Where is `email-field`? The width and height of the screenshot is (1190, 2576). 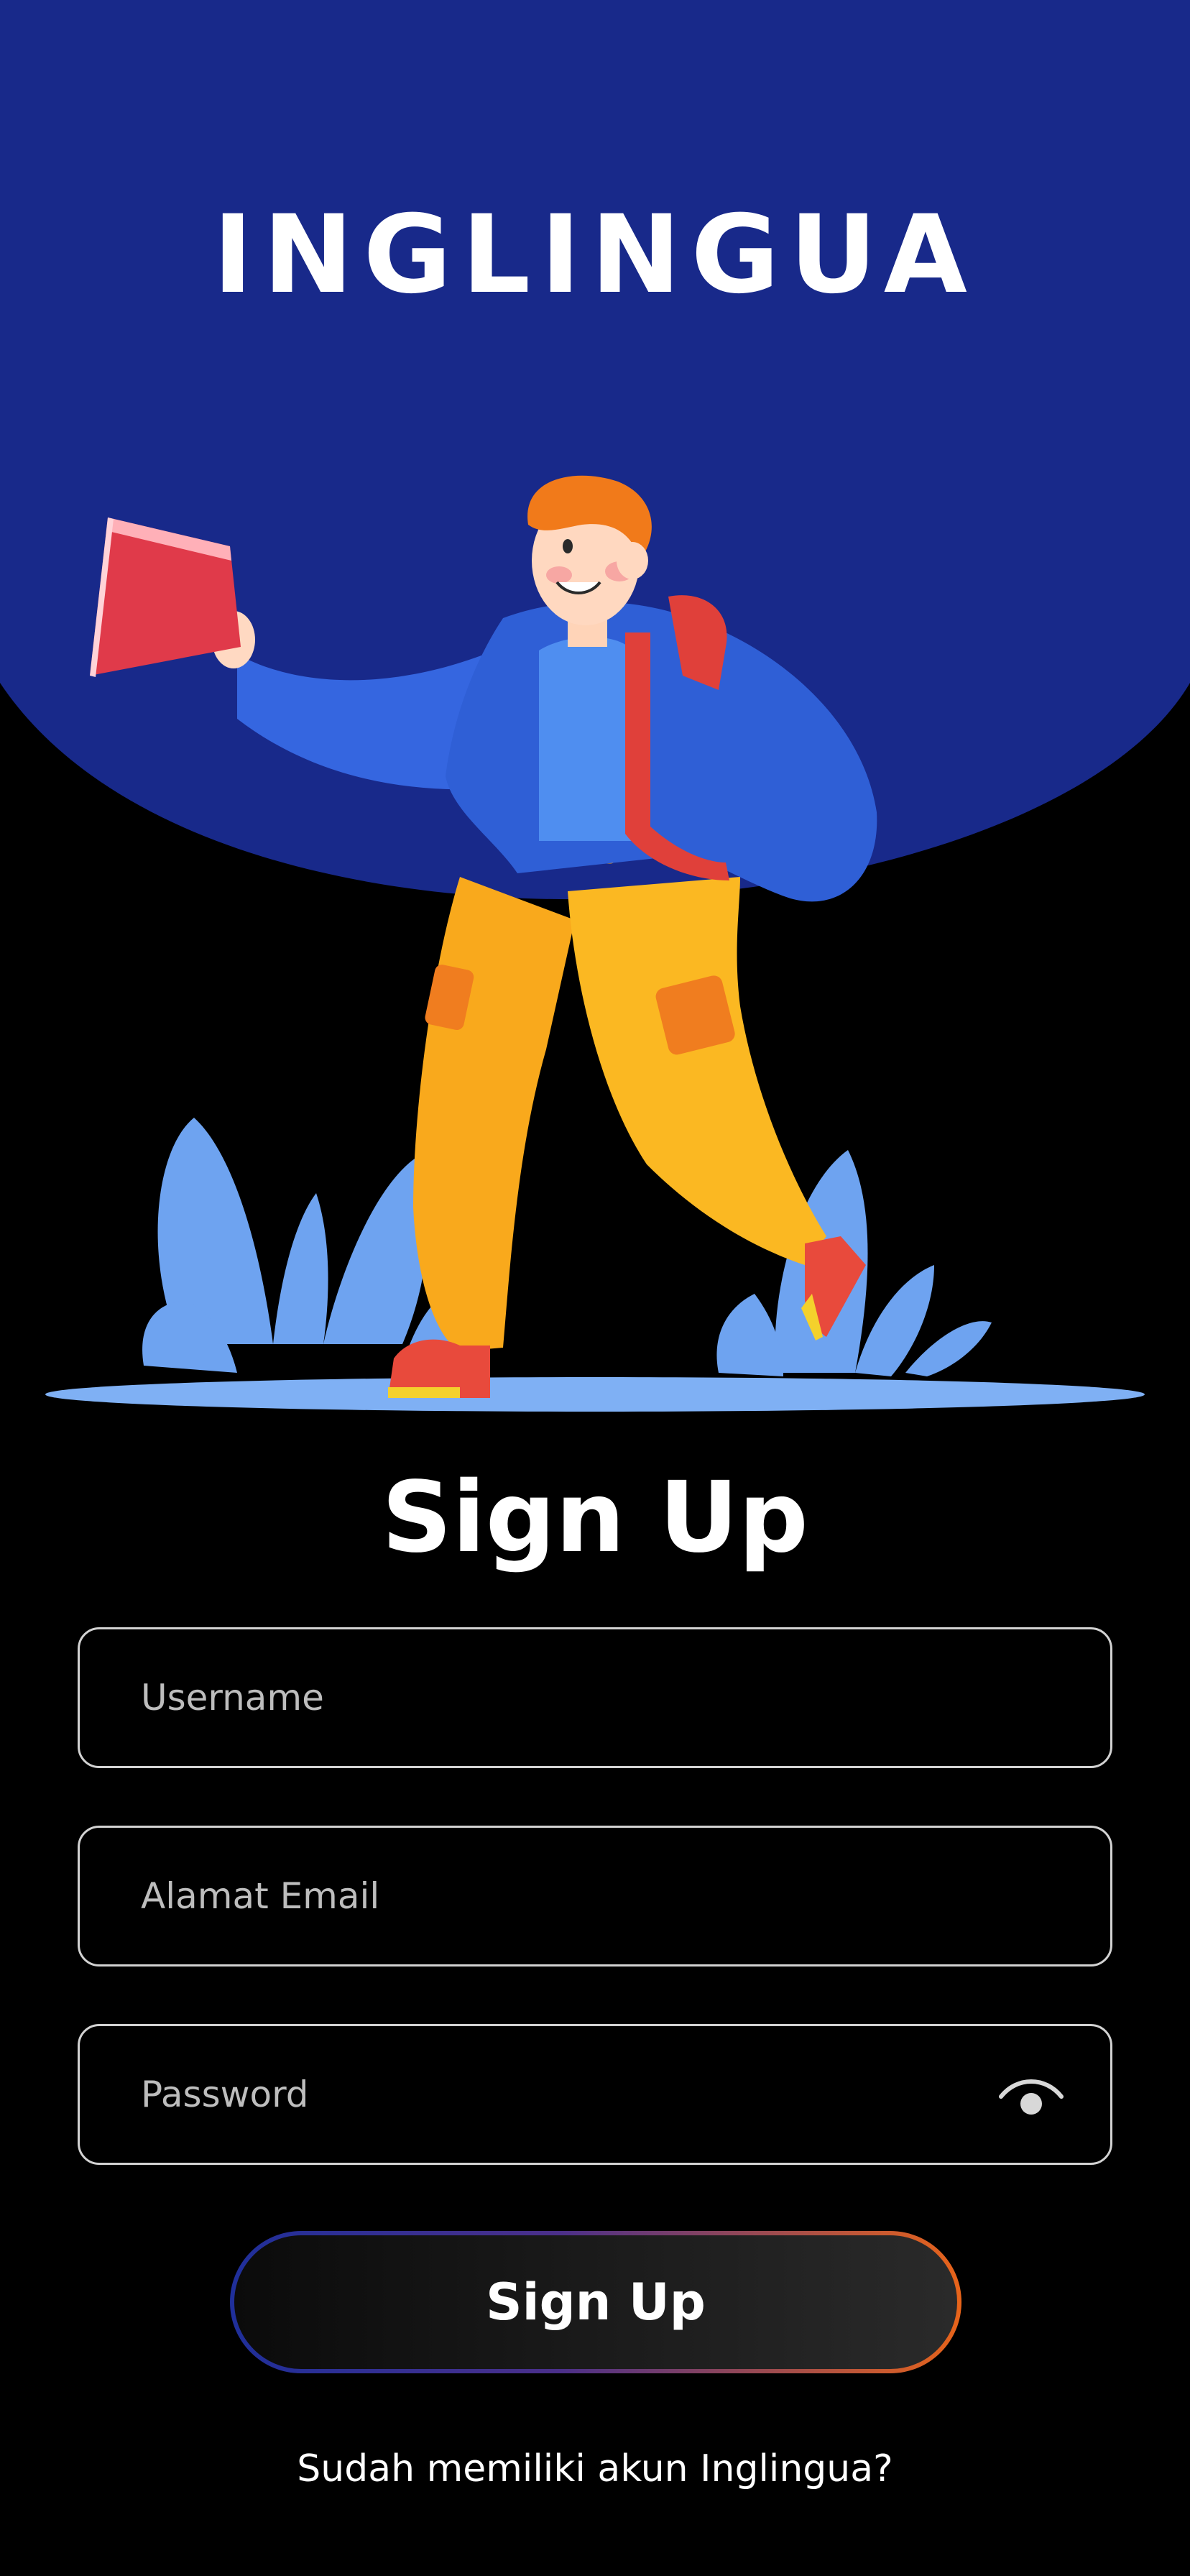 email-field is located at coordinates (595, 1896).